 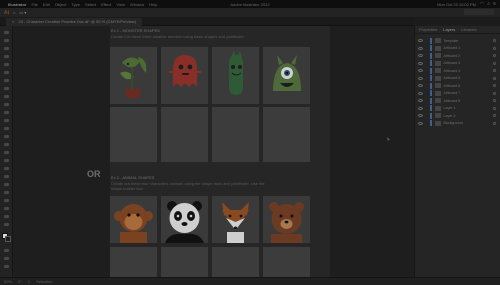 I want to click on home-icon: ⌂, so click(x=14, y=12).